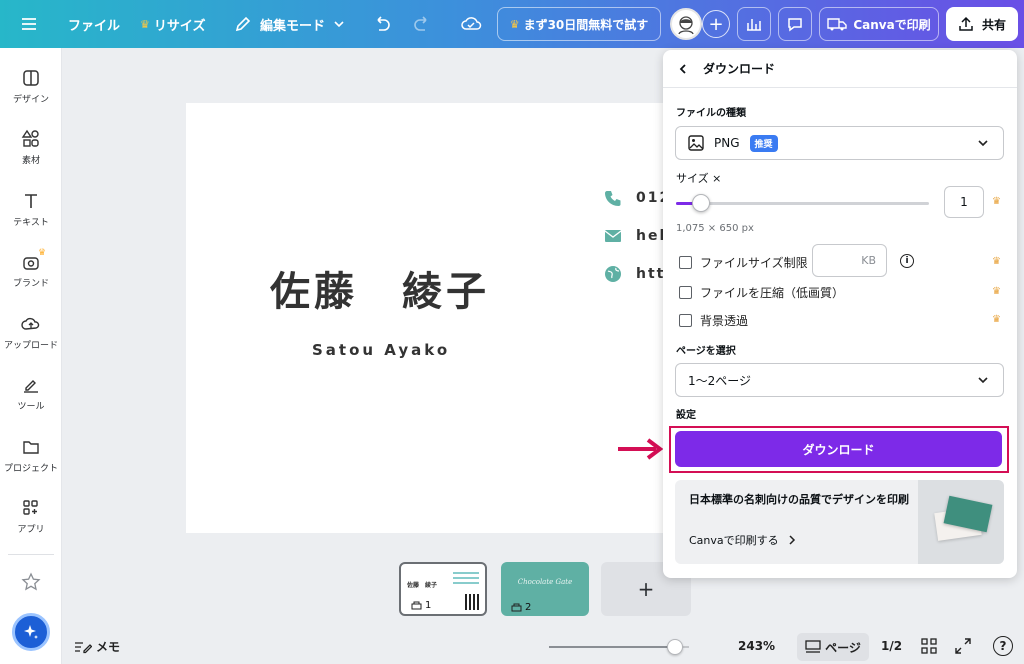 This screenshot has width=1024, height=664. I want to click on pages-label: ページ, so click(843, 647).